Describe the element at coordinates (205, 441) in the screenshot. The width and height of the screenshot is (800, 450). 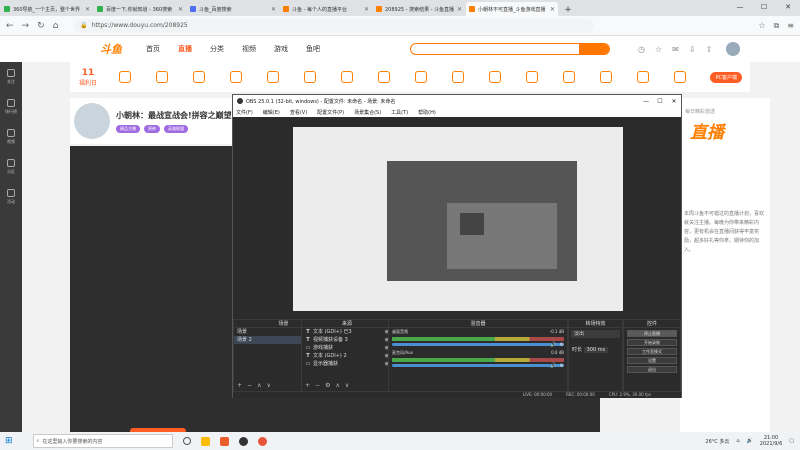
I see `file-explorer-icon` at that location.